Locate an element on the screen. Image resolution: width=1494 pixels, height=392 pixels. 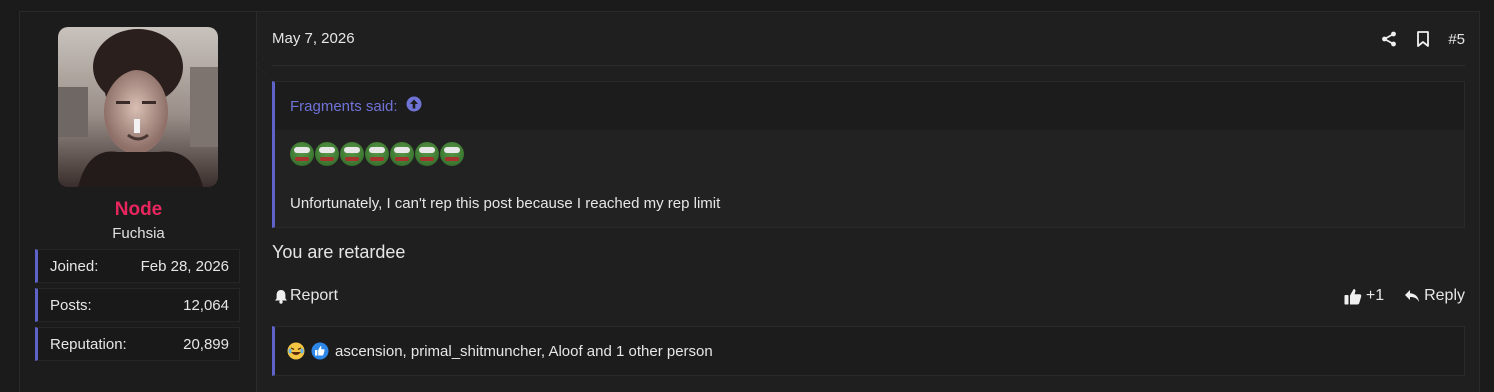
reply-icon is located at coordinates (1412, 296).